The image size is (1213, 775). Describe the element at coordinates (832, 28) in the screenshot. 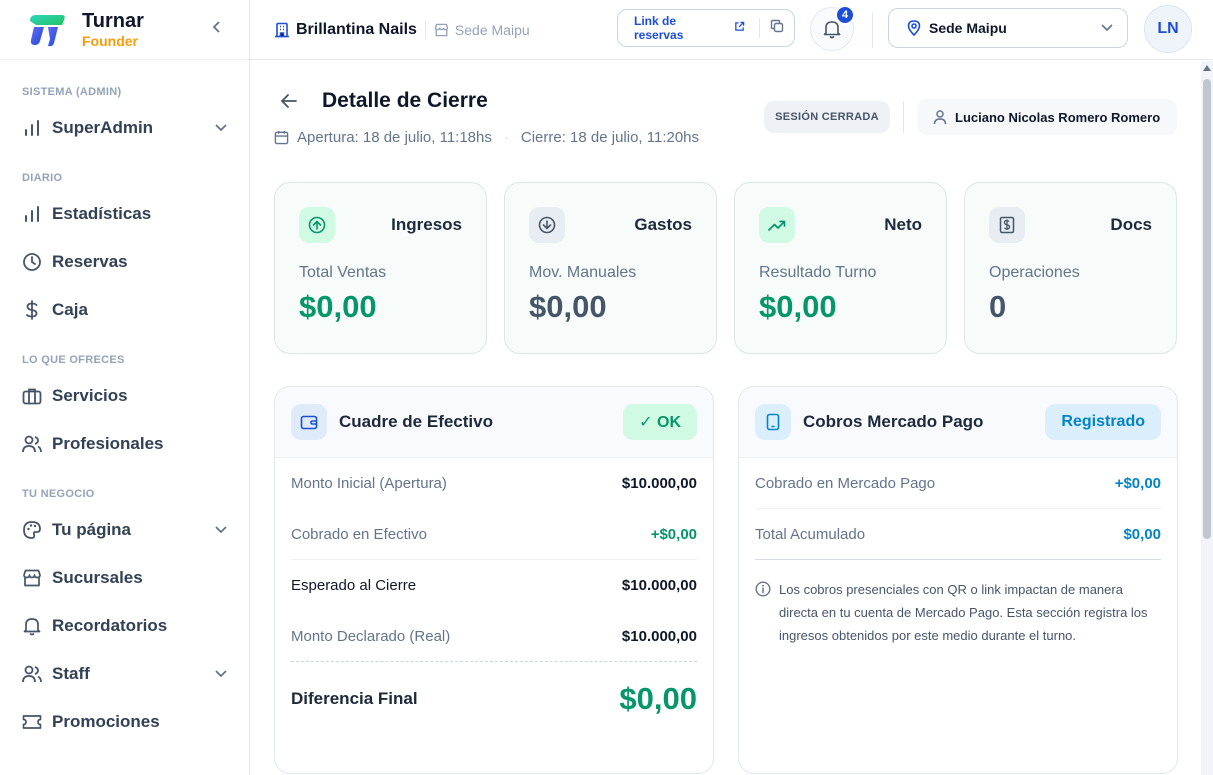

I see `notifications-button: 4` at that location.